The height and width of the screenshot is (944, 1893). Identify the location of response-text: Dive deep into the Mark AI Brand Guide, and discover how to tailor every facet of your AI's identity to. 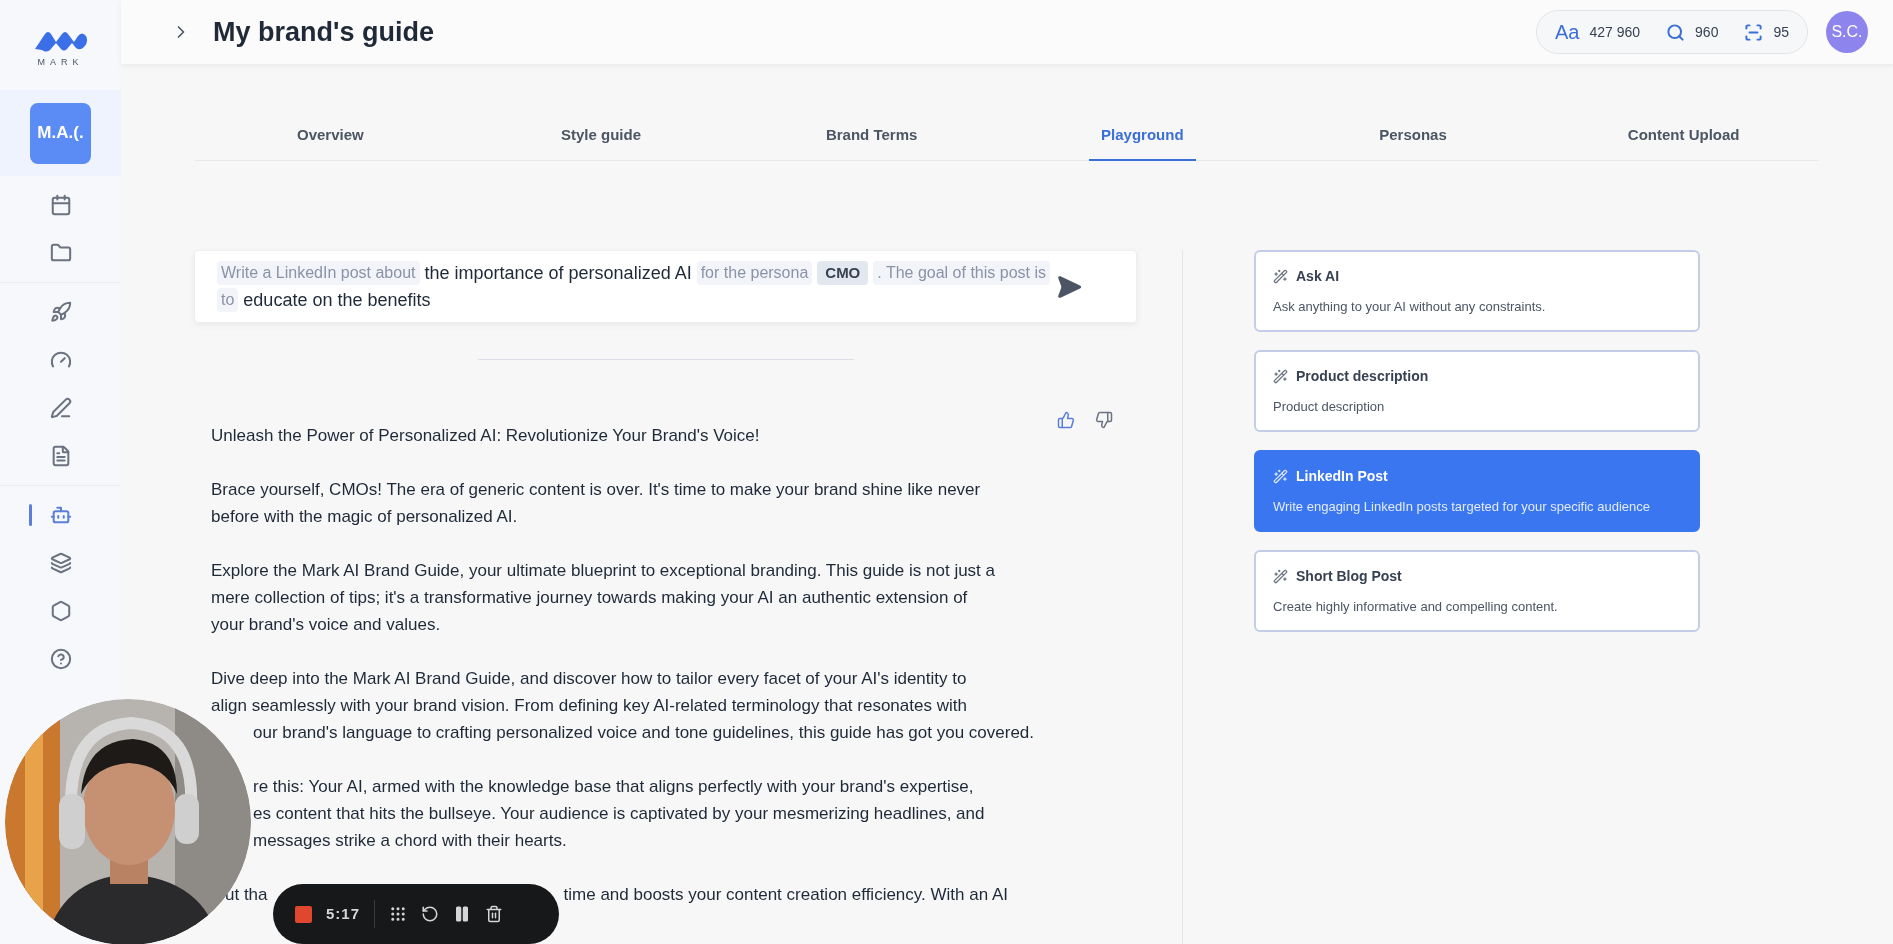
(589, 679).